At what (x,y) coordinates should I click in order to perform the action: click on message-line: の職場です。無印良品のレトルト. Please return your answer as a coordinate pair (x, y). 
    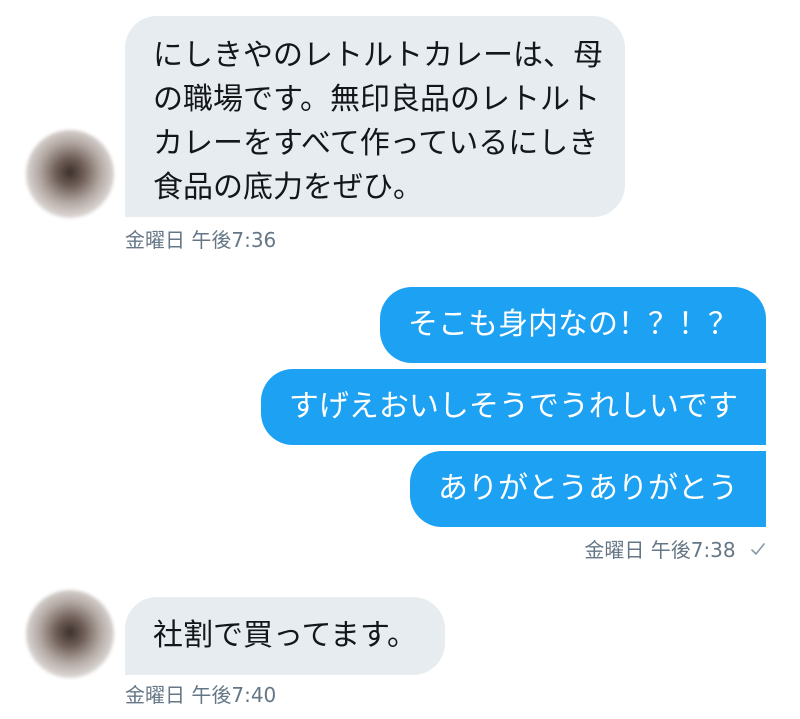
    Looking at the image, I should click on (376, 99).